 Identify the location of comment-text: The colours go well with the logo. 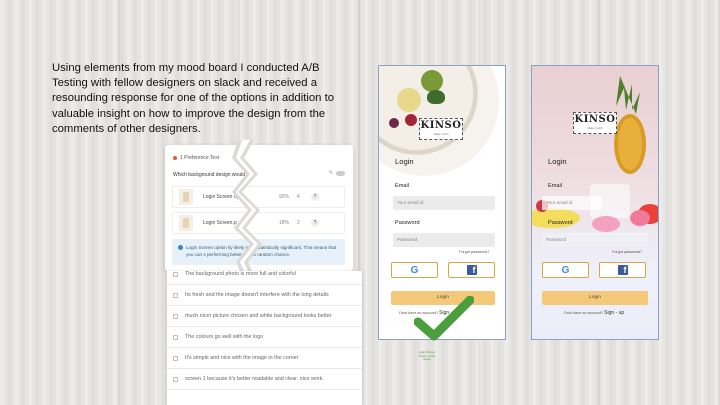
(224, 337).